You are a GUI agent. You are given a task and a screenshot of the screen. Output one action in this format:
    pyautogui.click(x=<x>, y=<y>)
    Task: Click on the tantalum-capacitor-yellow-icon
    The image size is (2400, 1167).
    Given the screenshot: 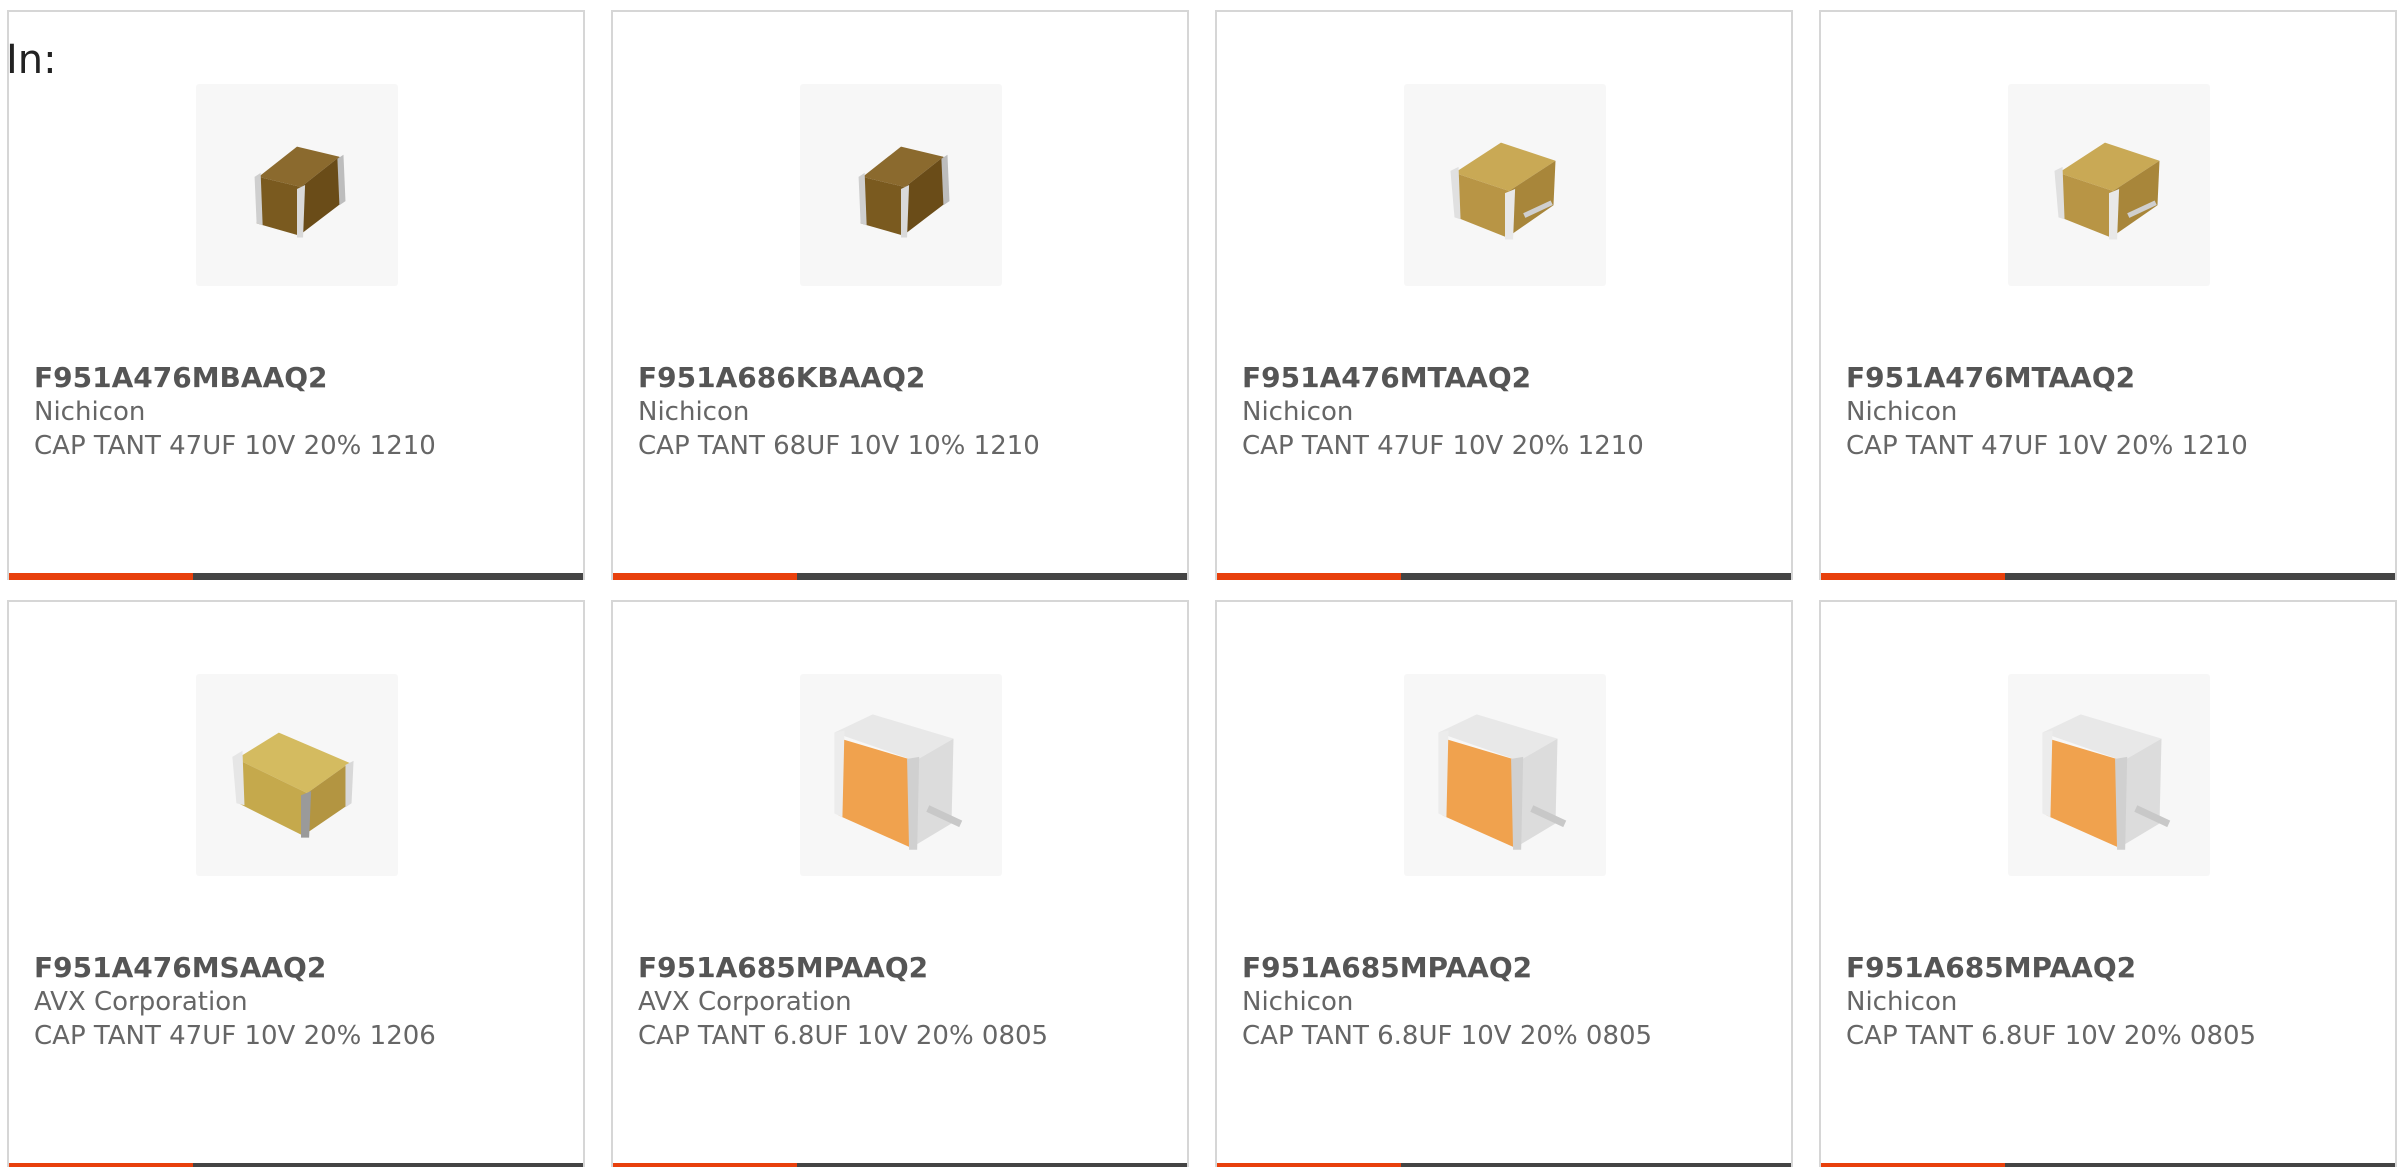 What is the action you would take?
    pyautogui.click(x=293, y=785)
    